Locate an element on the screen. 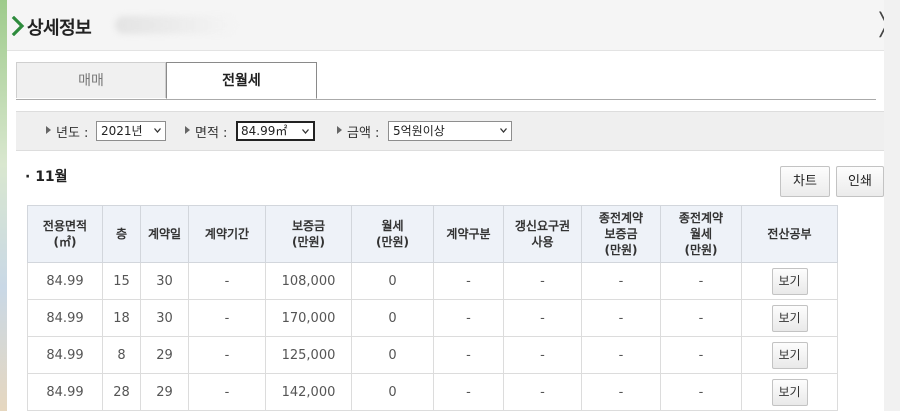  column-header: 전산공부 is located at coordinates (789, 234).